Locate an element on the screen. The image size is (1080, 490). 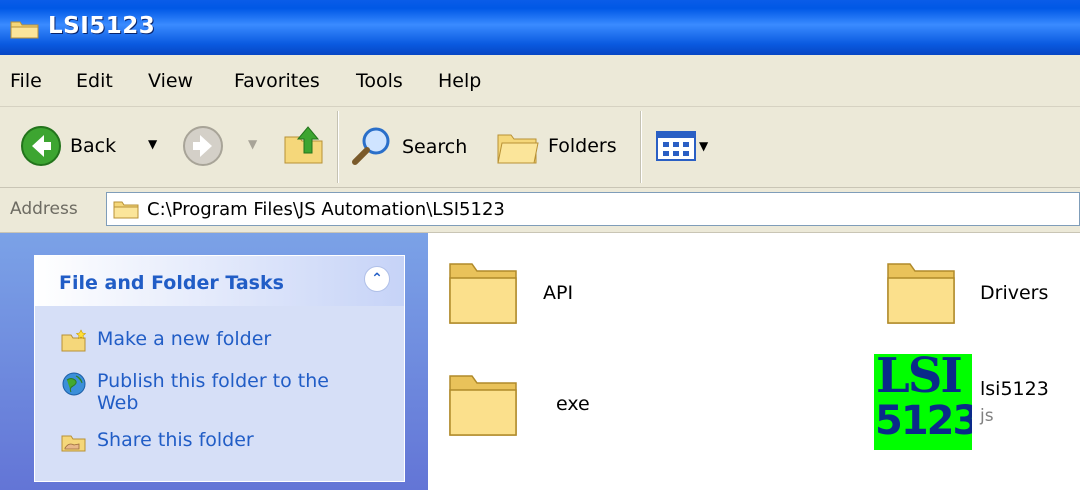
task-label: Make a new folder is located at coordinates (184, 339).